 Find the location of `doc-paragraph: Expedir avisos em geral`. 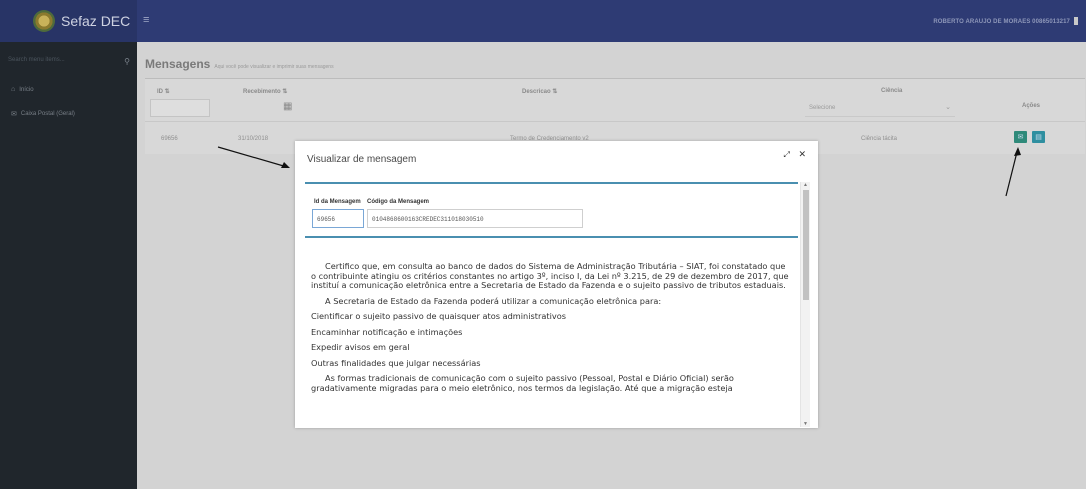

doc-paragraph: Expedir avisos em geral is located at coordinates (360, 347).